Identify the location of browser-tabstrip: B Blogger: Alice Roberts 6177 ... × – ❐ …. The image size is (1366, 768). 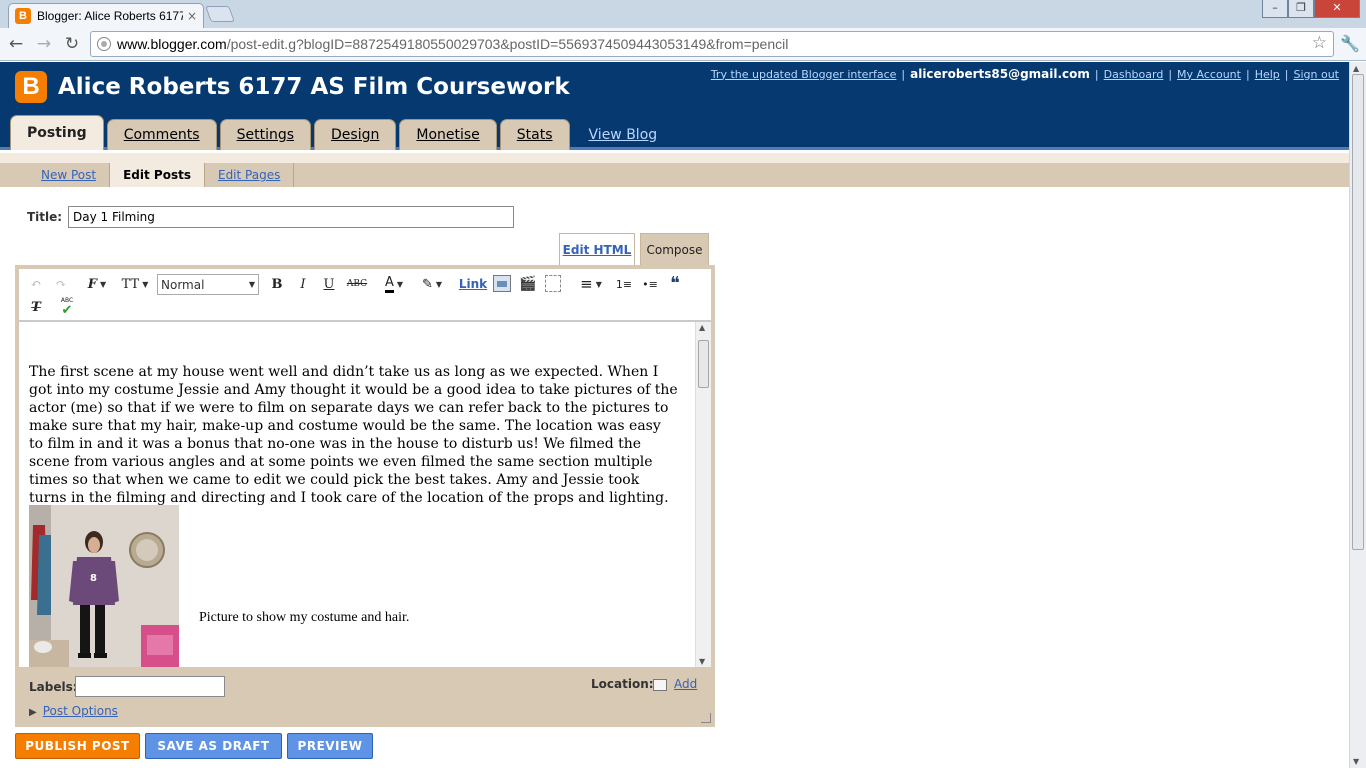
(683, 14).